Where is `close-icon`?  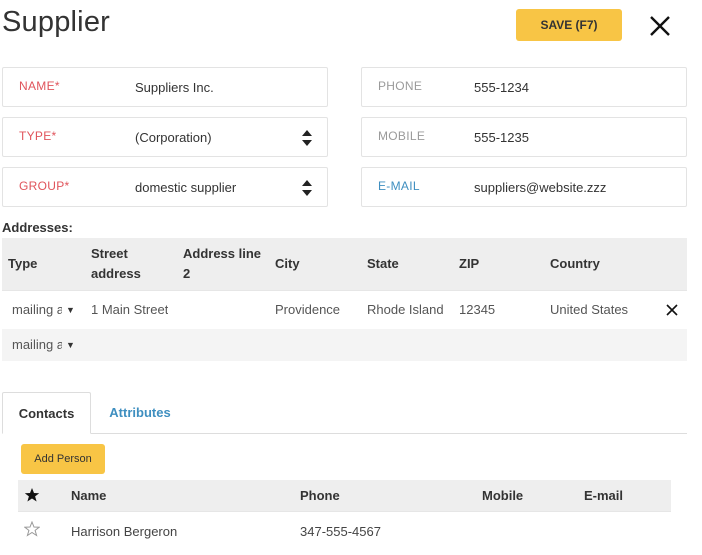
close-icon is located at coordinates (660, 26).